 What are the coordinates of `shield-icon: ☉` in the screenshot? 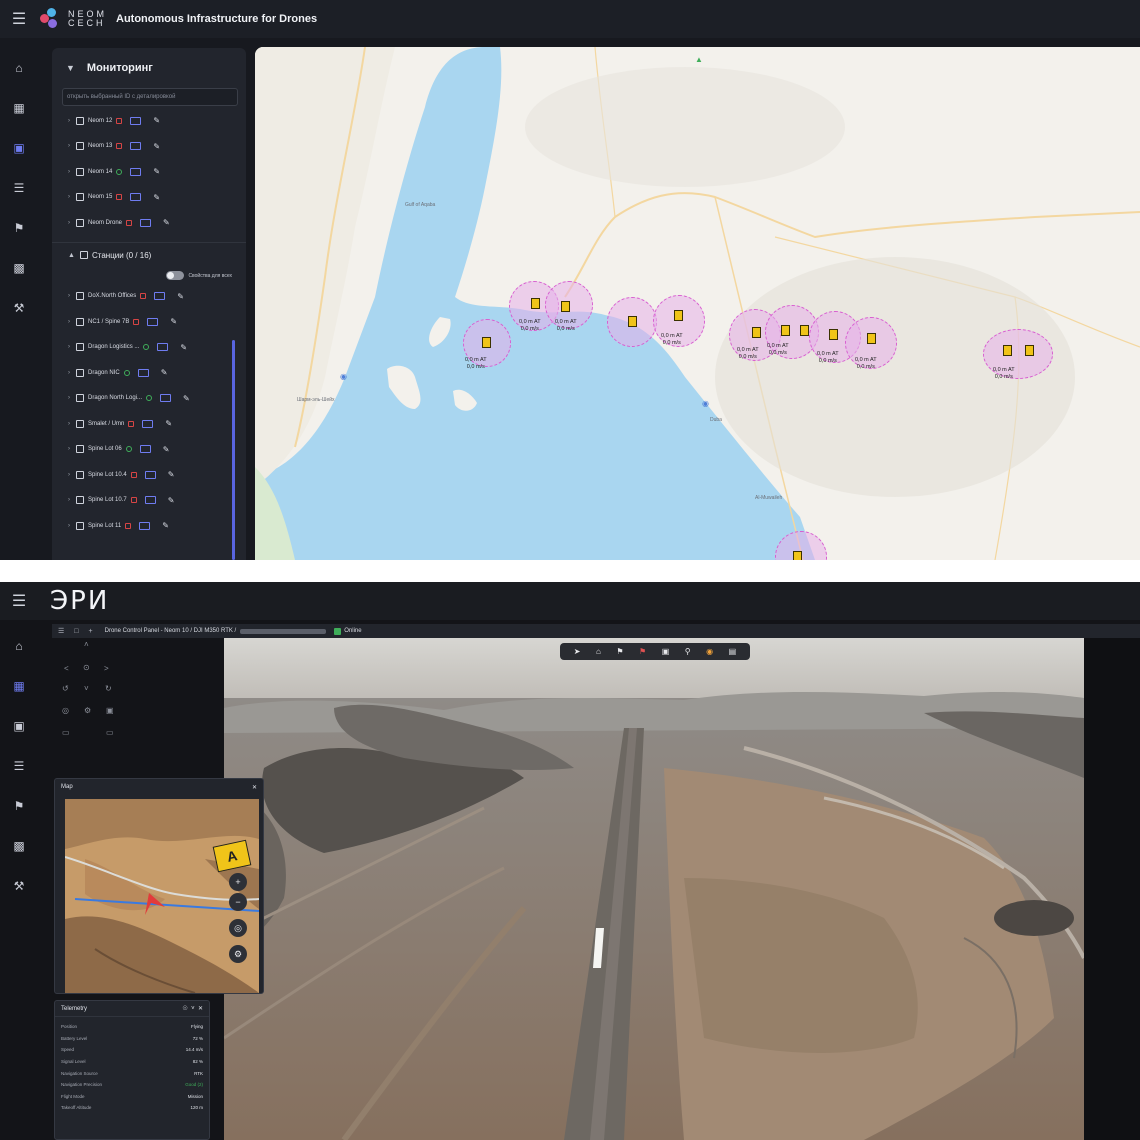 It's located at (184, 1009).